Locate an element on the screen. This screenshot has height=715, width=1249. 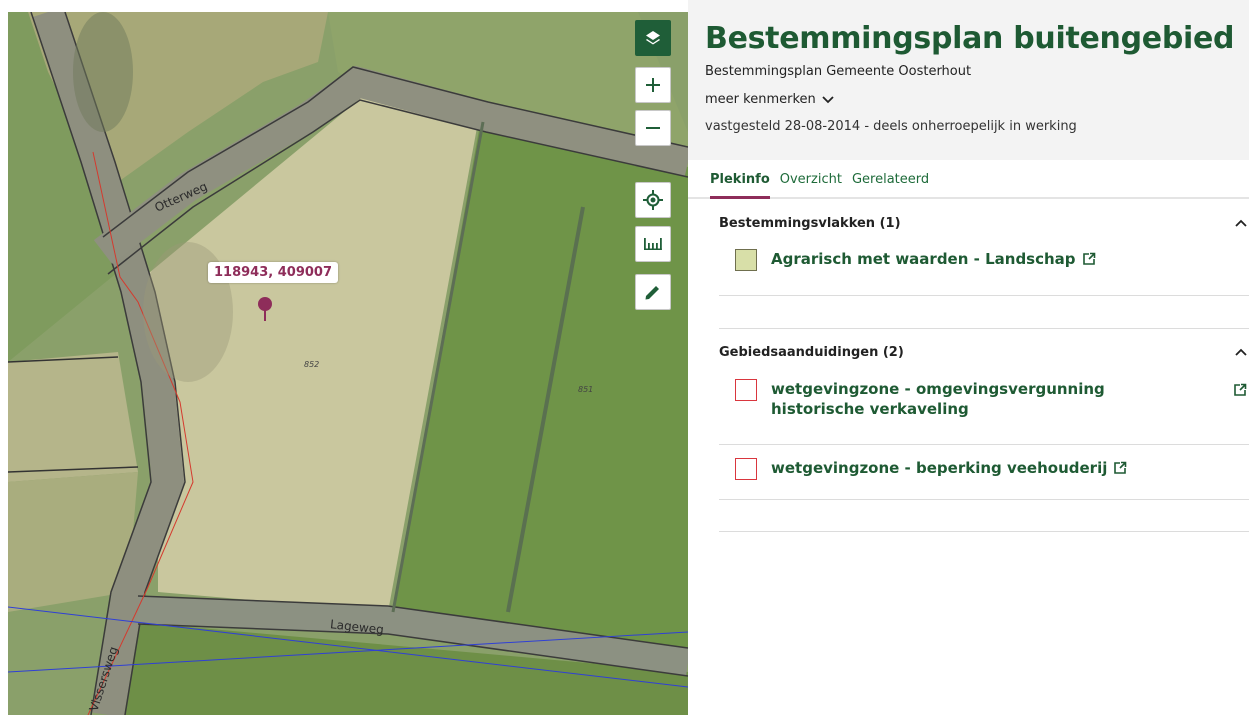
zoom-in-icon is located at coordinates (653, 85).